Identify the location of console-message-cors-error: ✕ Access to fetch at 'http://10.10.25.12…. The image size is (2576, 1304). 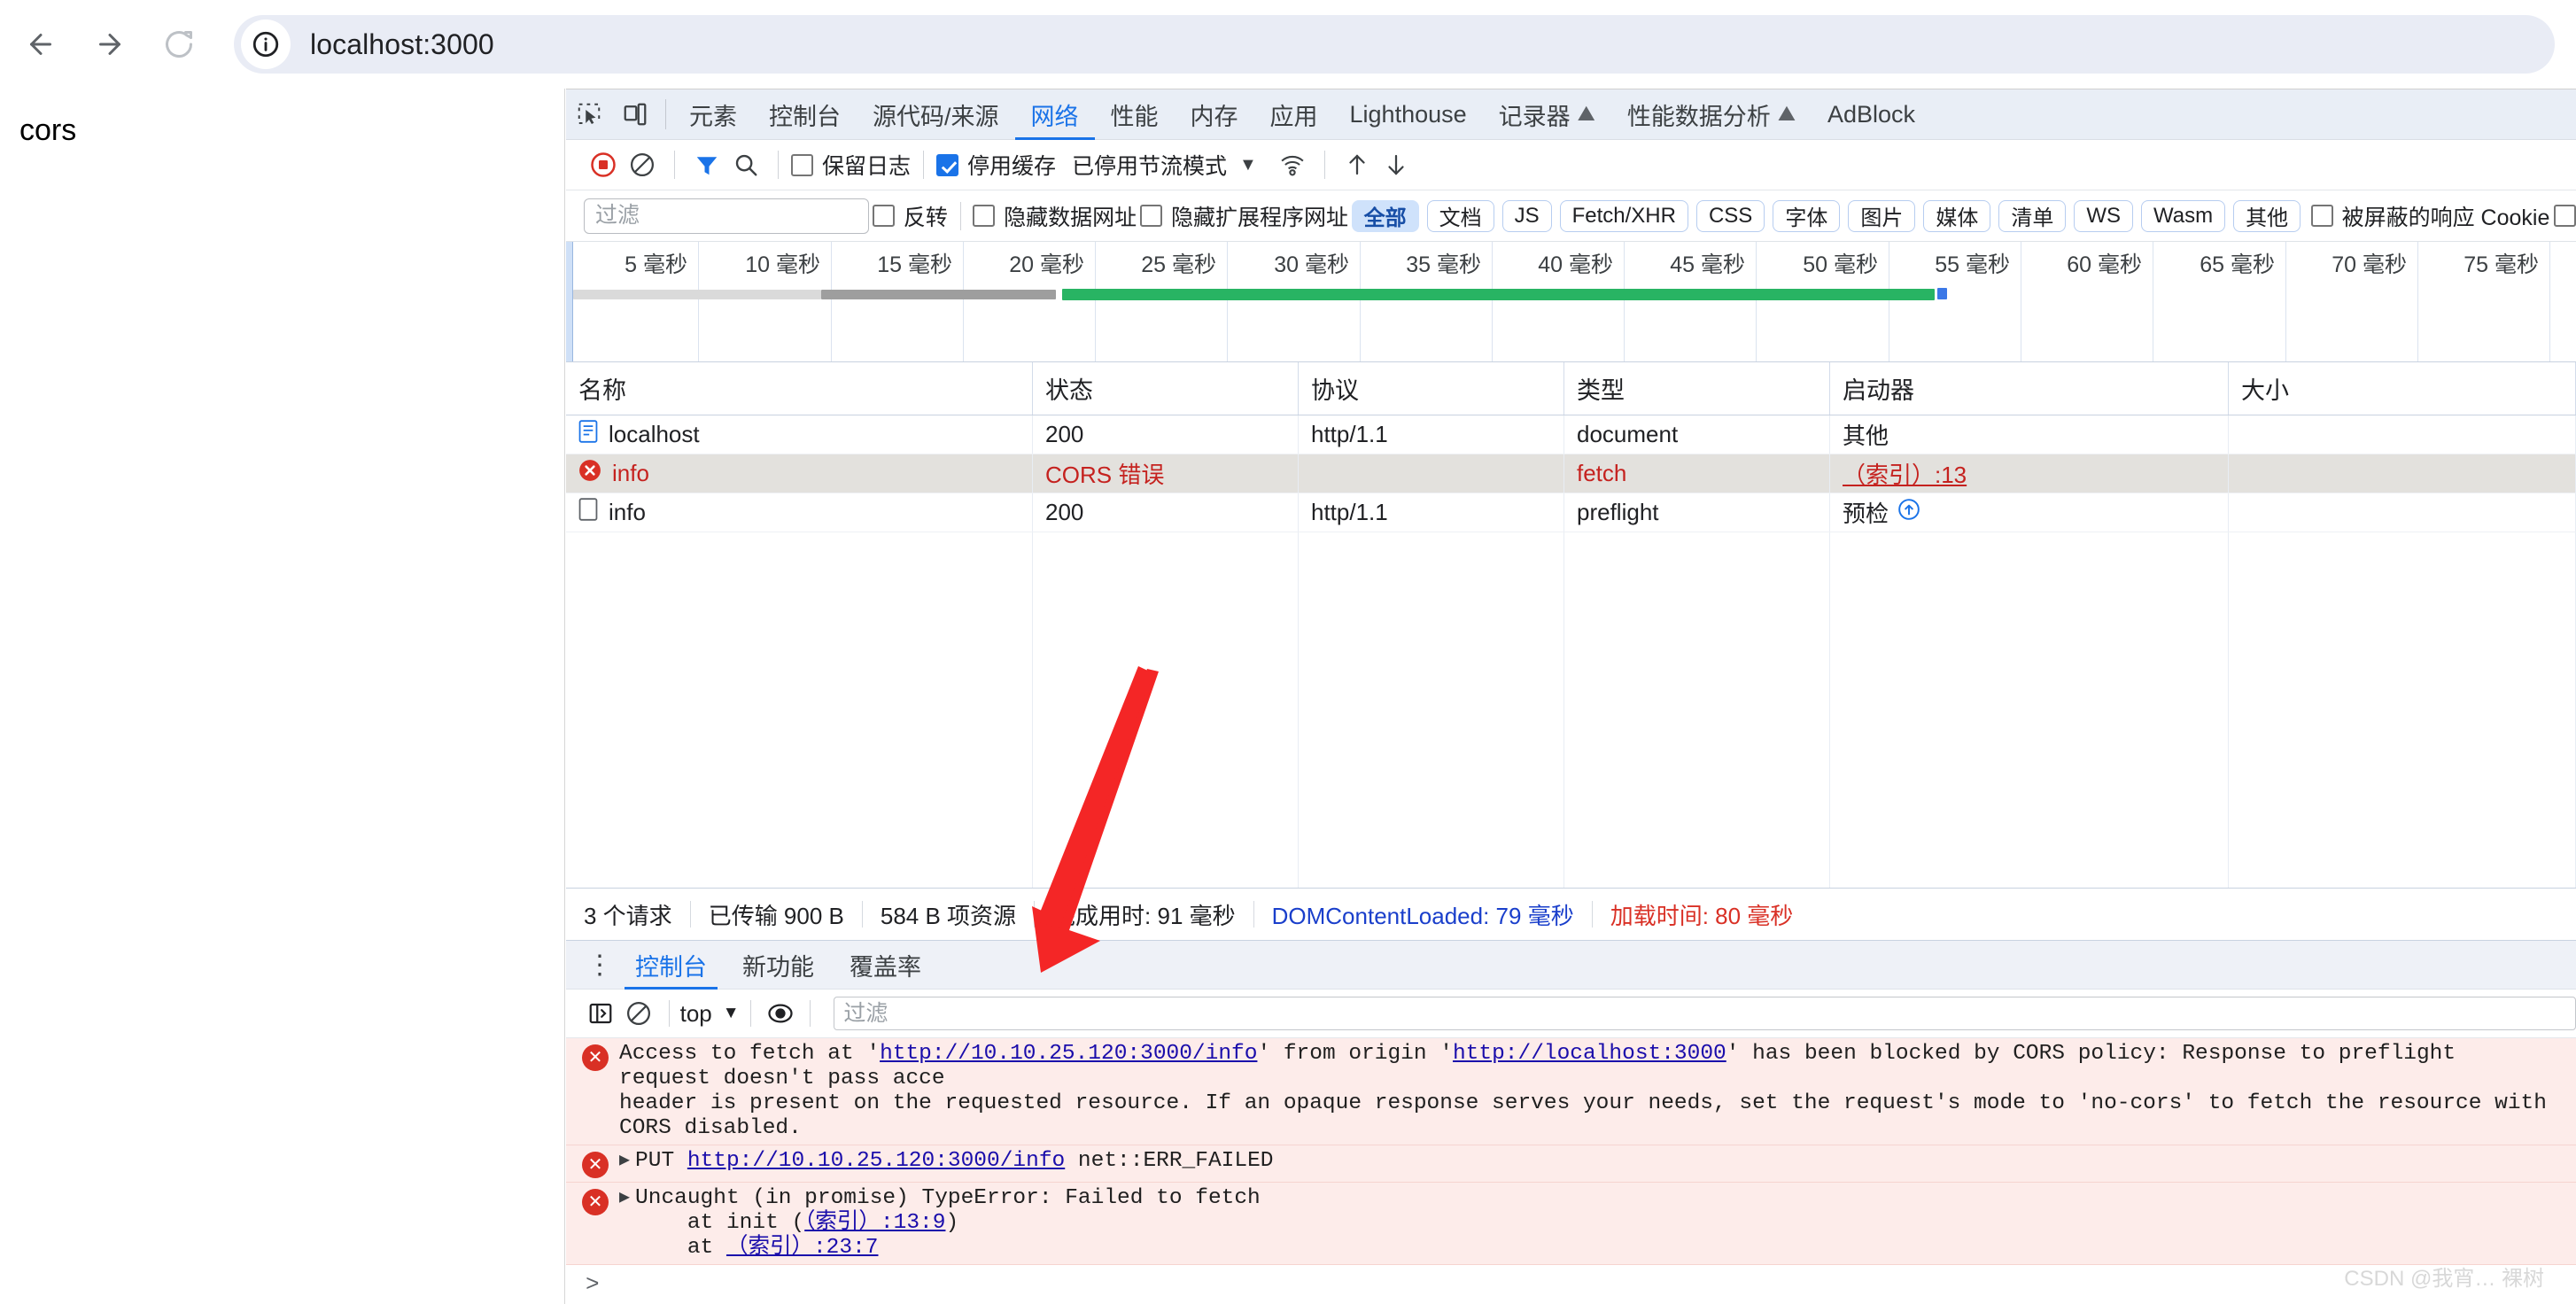
(1571, 1091).